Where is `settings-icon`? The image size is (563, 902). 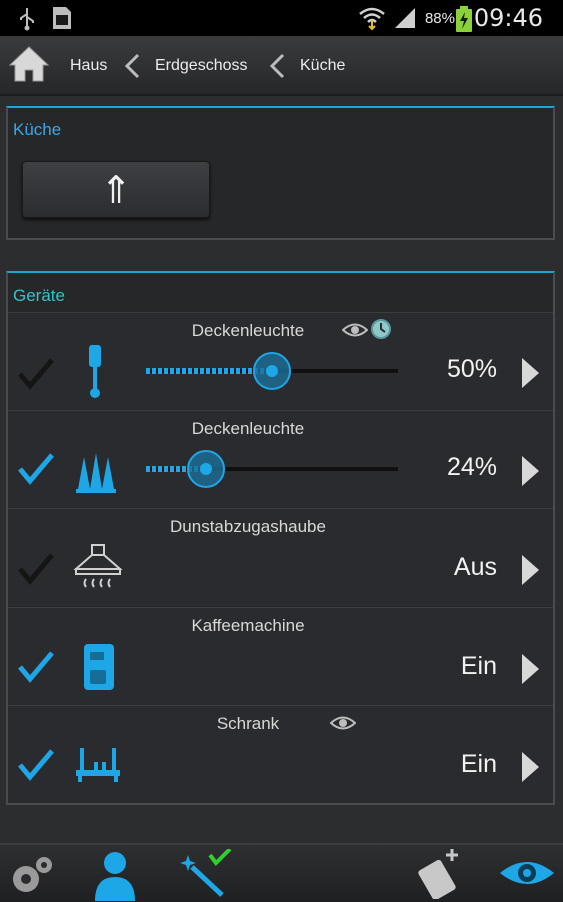 settings-icon is located at coordinates (32, 874).